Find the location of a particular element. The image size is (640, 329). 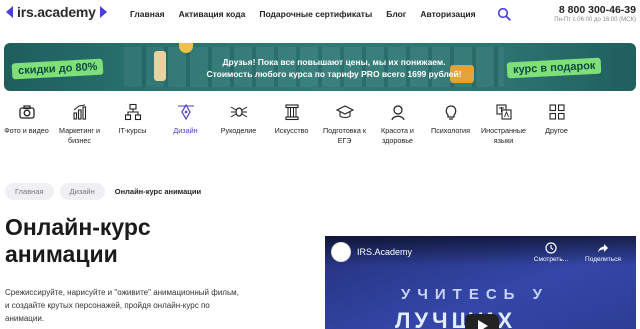

discount-badge: скидки до 80% is located at coordinates (57, 69).